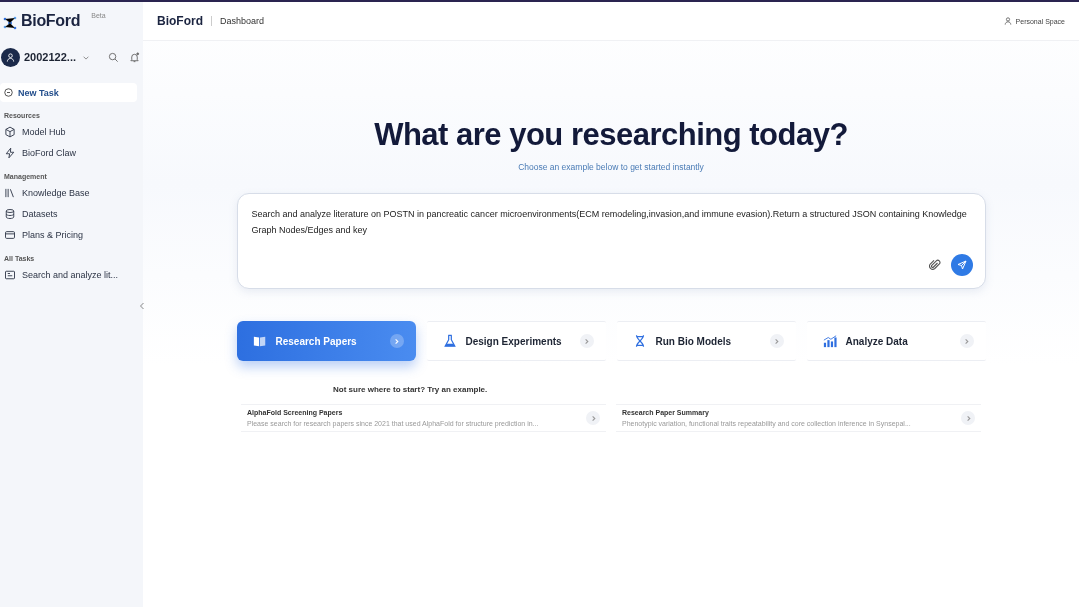 Image resolution: width=1079 pixels, height=607 pixels. Describe the element at coordinates (611, 167) in the screenshot. I see `hero-subtitle: Choose an example below to get started instantly` at that location.